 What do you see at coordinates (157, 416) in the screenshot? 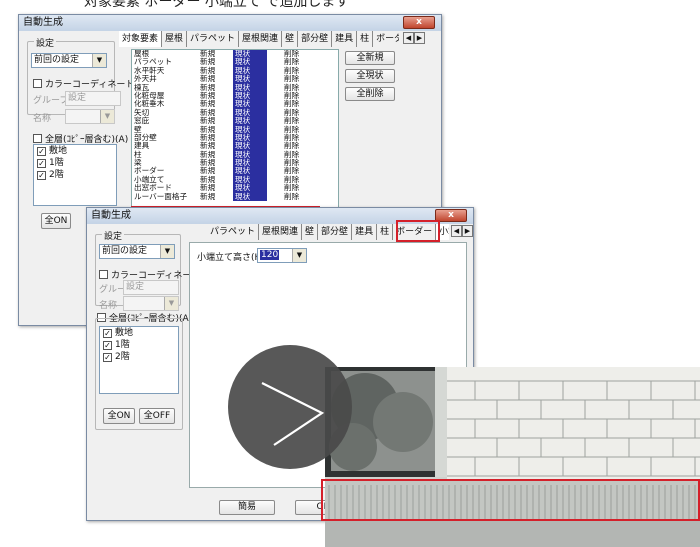
I see `all-off-button: 全OFF` at bounding box center [157, 416].